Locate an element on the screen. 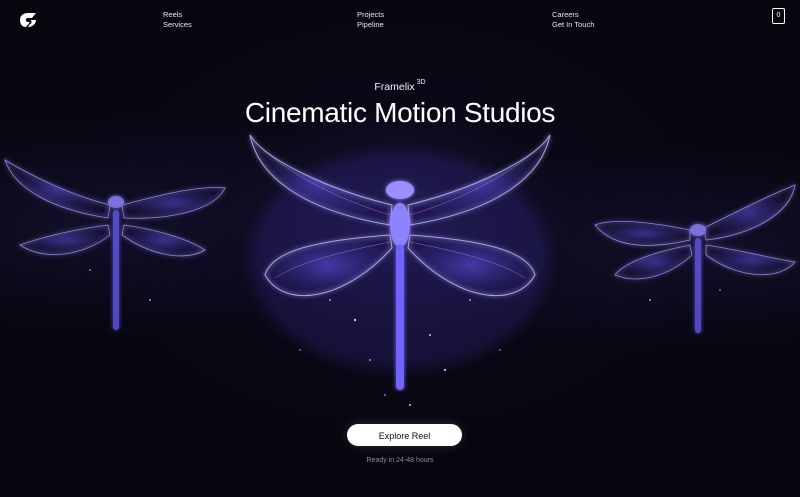 Image resolution: width=800 pixels, height=497 pixels. nav-link-careers: Careers is located at coordinates (573, 15).